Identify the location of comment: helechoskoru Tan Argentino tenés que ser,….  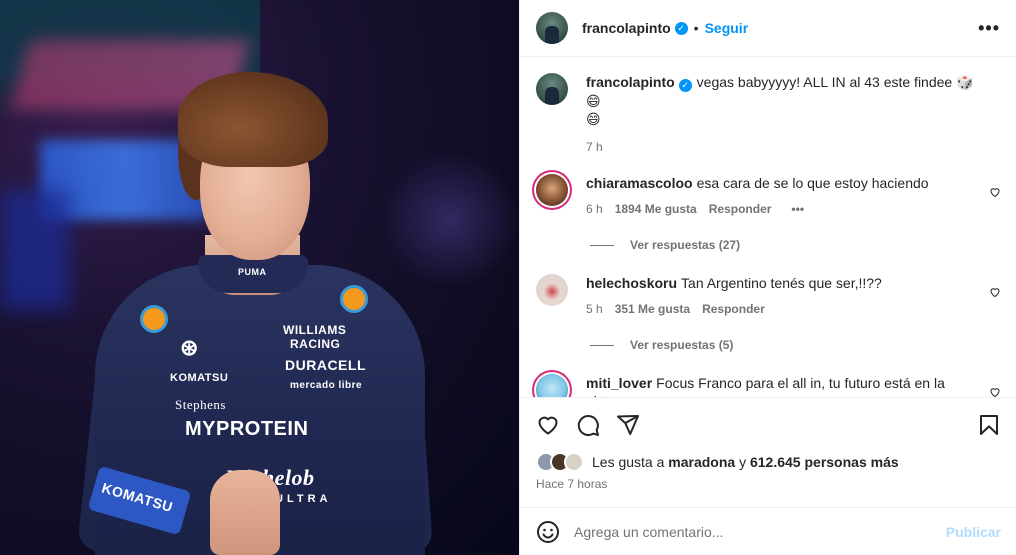
(768, 296).